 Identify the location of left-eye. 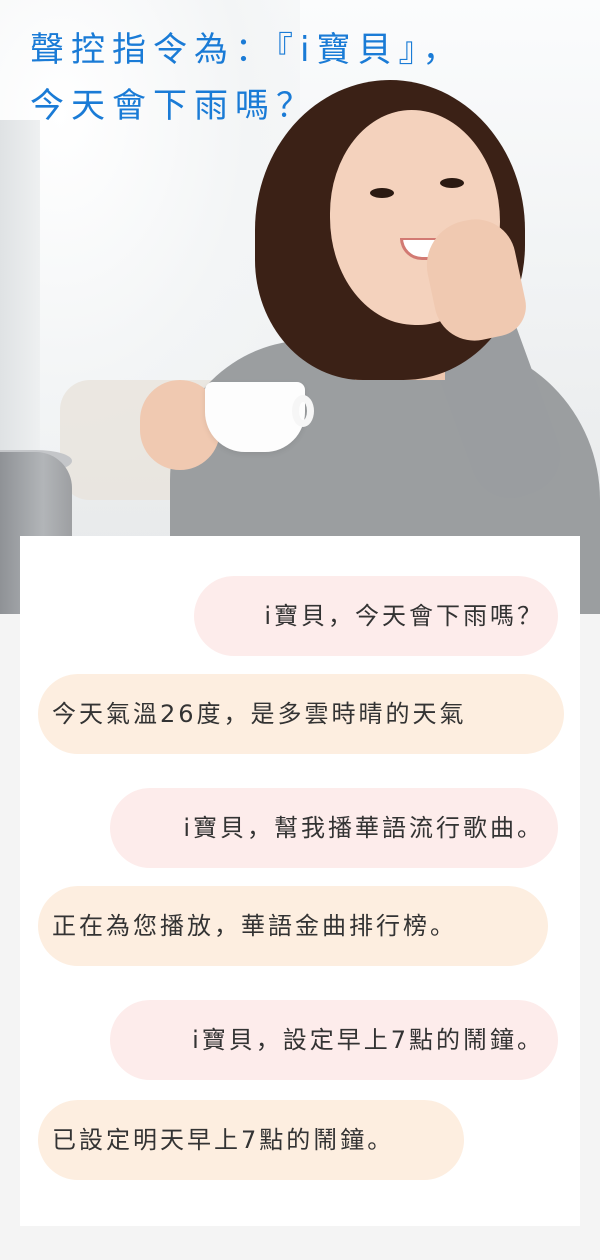
(382, 193).